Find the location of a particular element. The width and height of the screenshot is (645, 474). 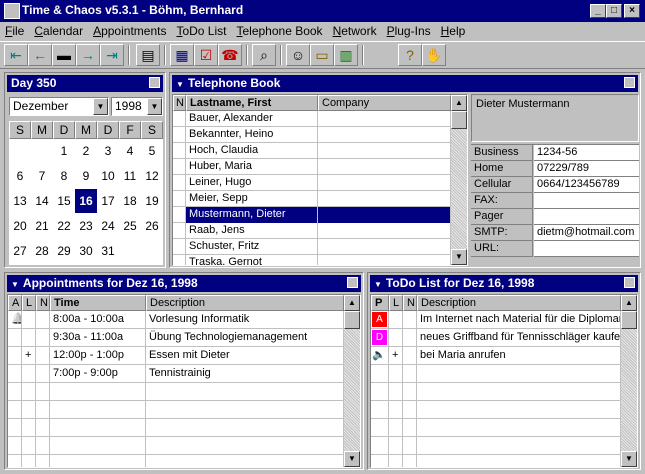

calendar-icon: ▦ is located at coordinates (182, 55).